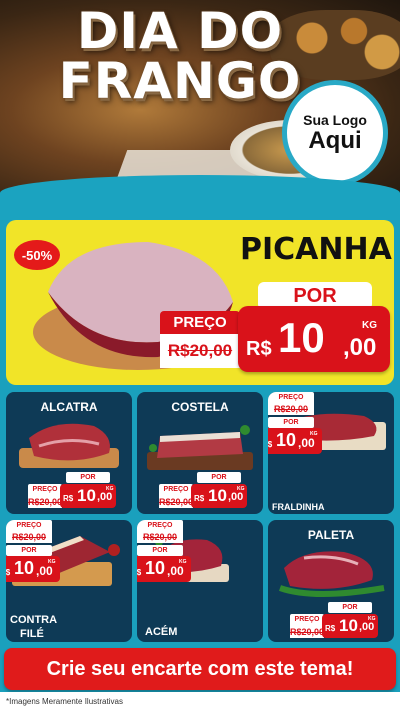 The width and height of the screenshot is (400, 712). I want to click on footer-note: *Imagens Meramente Ilustrativas, so click(64, 701).